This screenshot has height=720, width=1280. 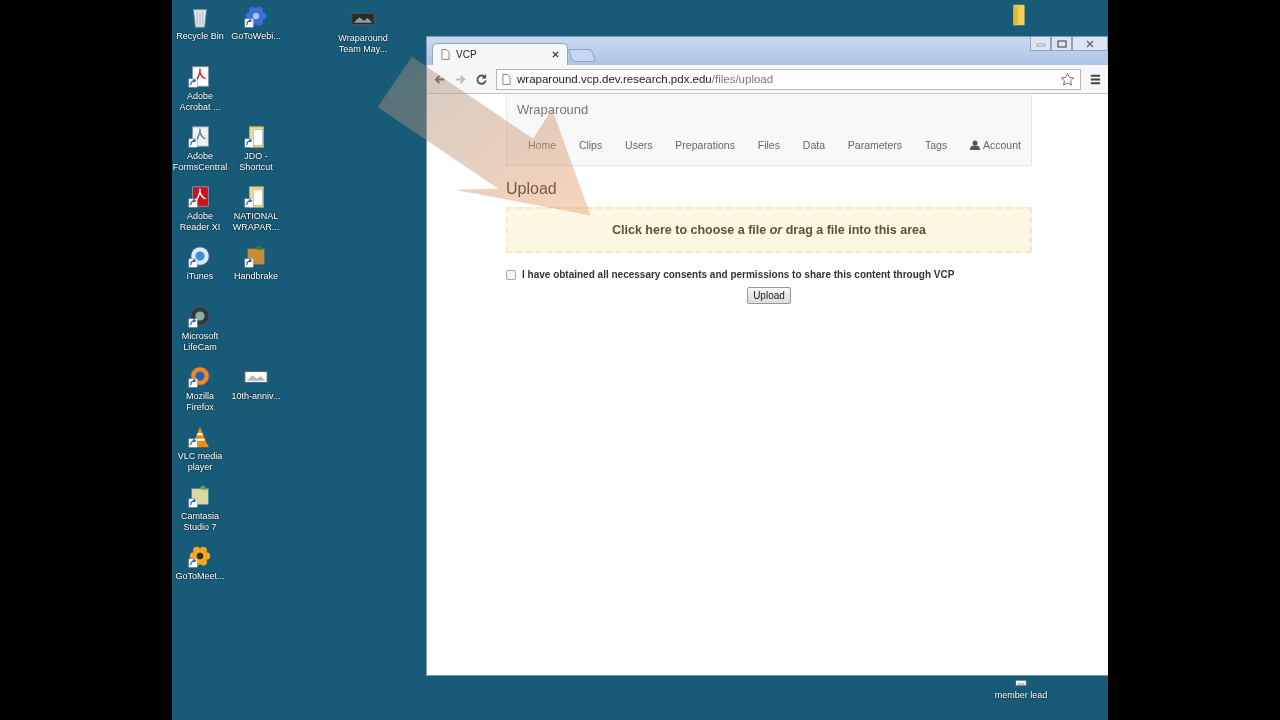 I want to click on maximize-icon, so click(x=1061, y=43).